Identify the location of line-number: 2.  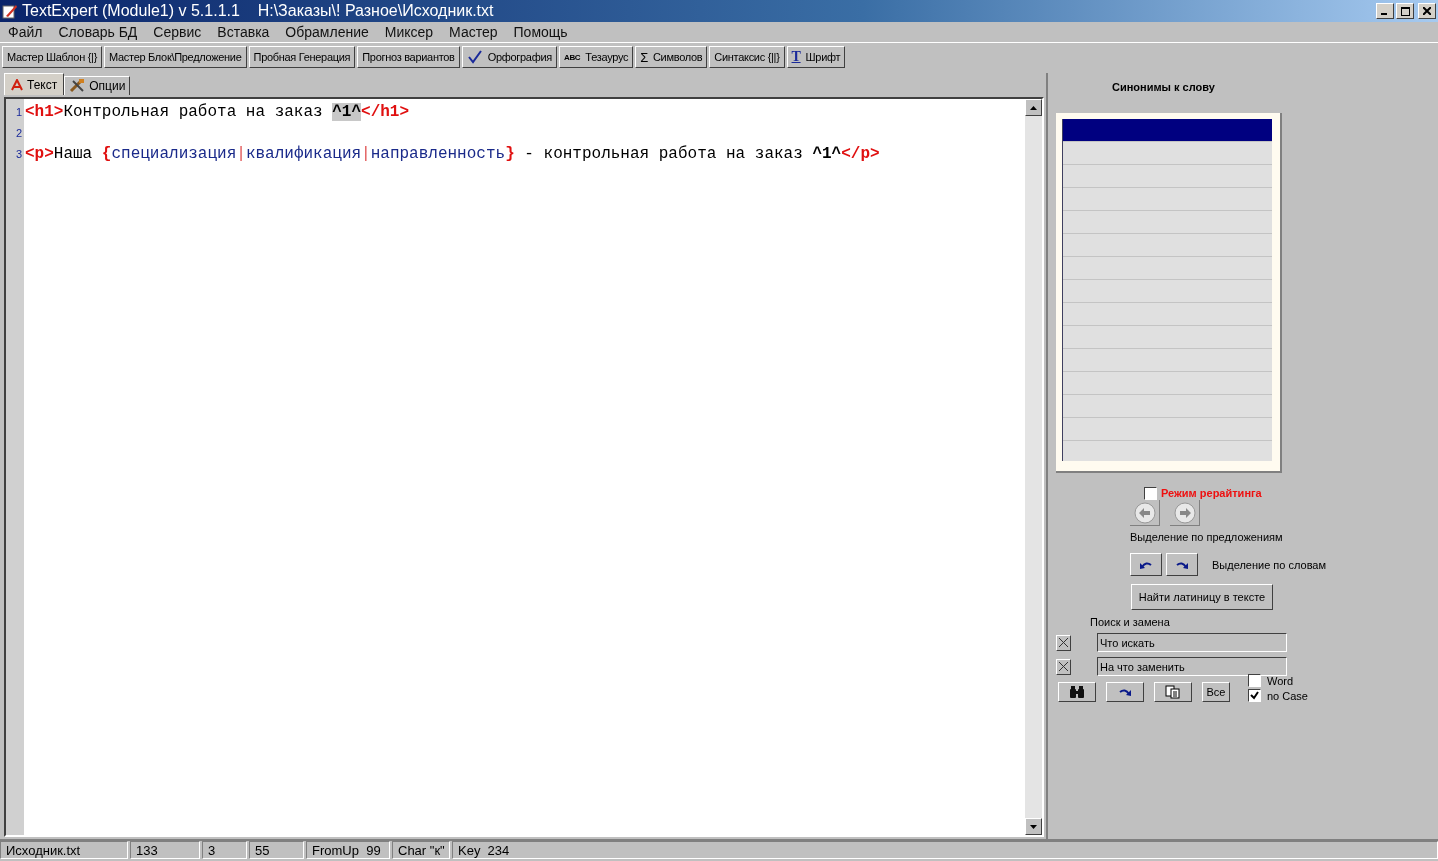
(18, 132).